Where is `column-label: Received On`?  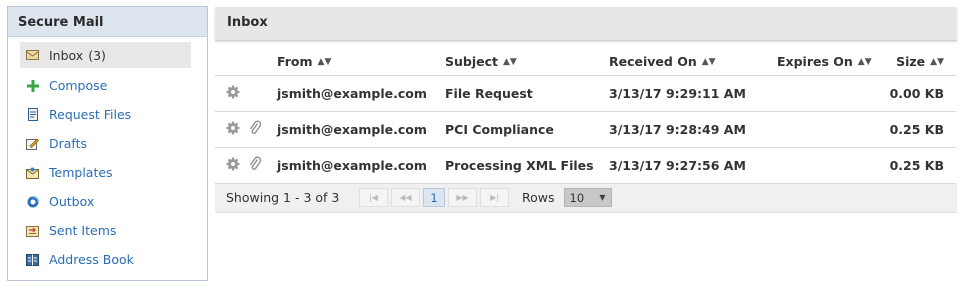 column-label: Received On is located at coordinates (653, 61).